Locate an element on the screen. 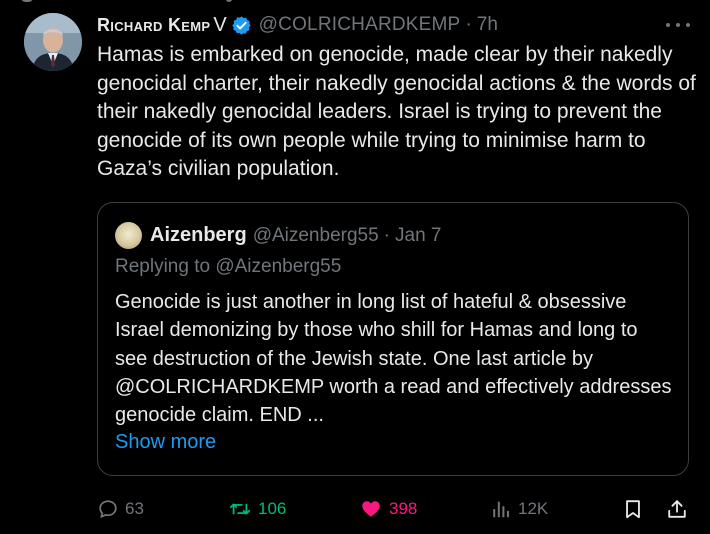 This screenshot has height=534, width=710. replying-to-line: Replying to @Aizenberg55 is located at coordinates (228, 267).